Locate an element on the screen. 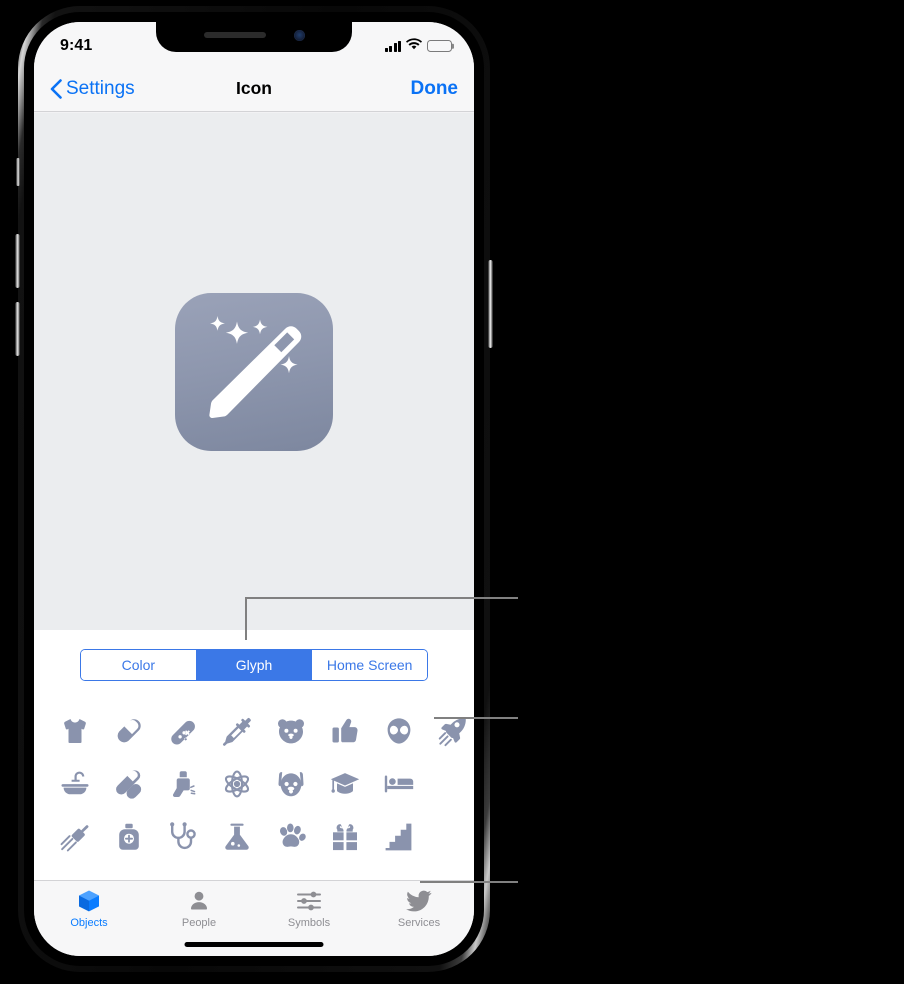 The width and height of the screenshot is (904, 984). bird-icon is located at coordinates (419, 901).